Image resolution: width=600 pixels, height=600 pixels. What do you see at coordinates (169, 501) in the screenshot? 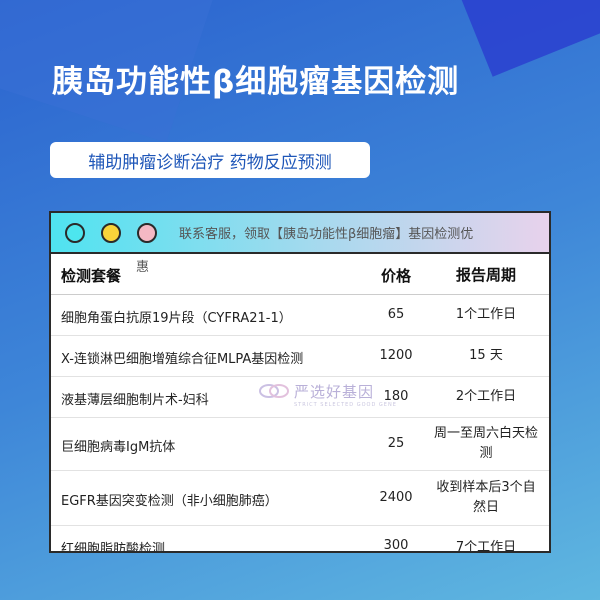
I see `package-name: EGFR基因突变检测（非小细胞肺癌）` at bounding box center [169, 501].